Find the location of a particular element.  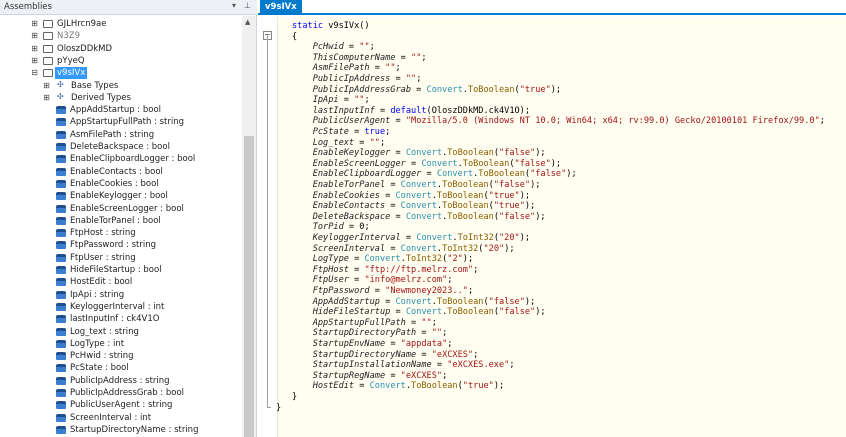

tree-item-hostedit: HostEdit : bool is located at coordinates (121, 282).